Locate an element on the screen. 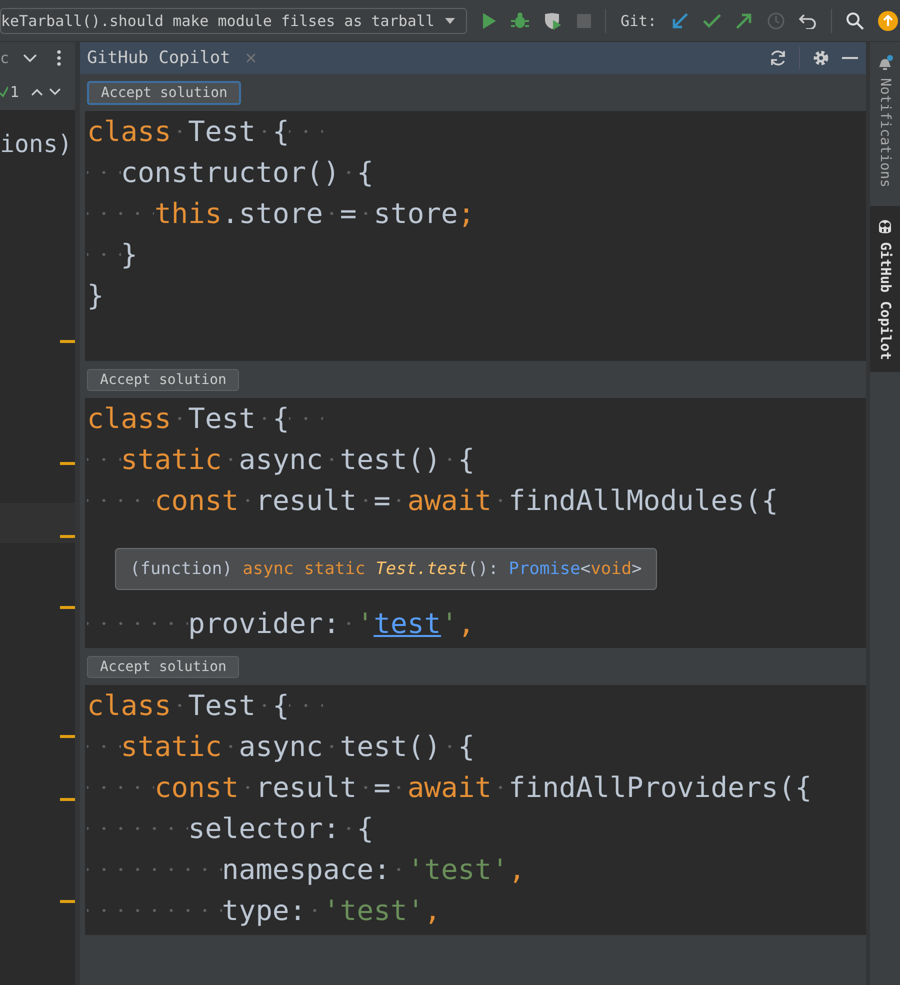 Image resolution: width=900 pixels, height=985 pixels. refresh-icon is located at coordinates (778, 58).